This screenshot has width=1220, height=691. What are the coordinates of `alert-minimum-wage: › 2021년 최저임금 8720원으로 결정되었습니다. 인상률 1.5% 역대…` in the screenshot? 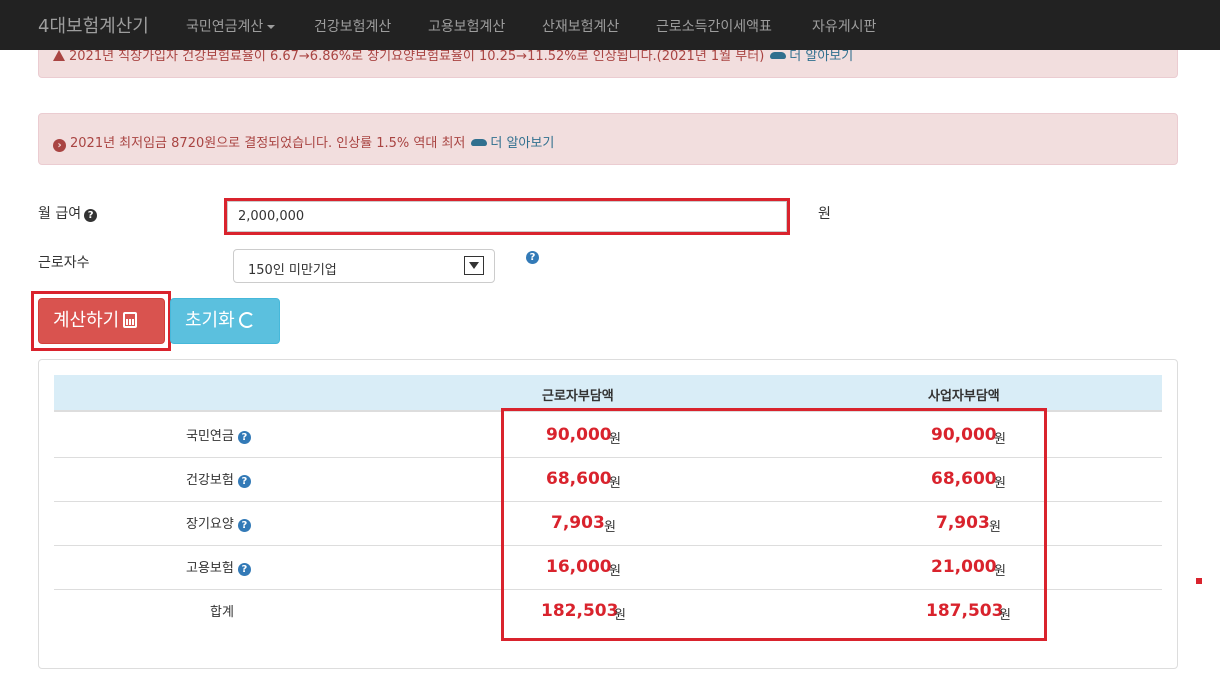 It's located at (608, 139).